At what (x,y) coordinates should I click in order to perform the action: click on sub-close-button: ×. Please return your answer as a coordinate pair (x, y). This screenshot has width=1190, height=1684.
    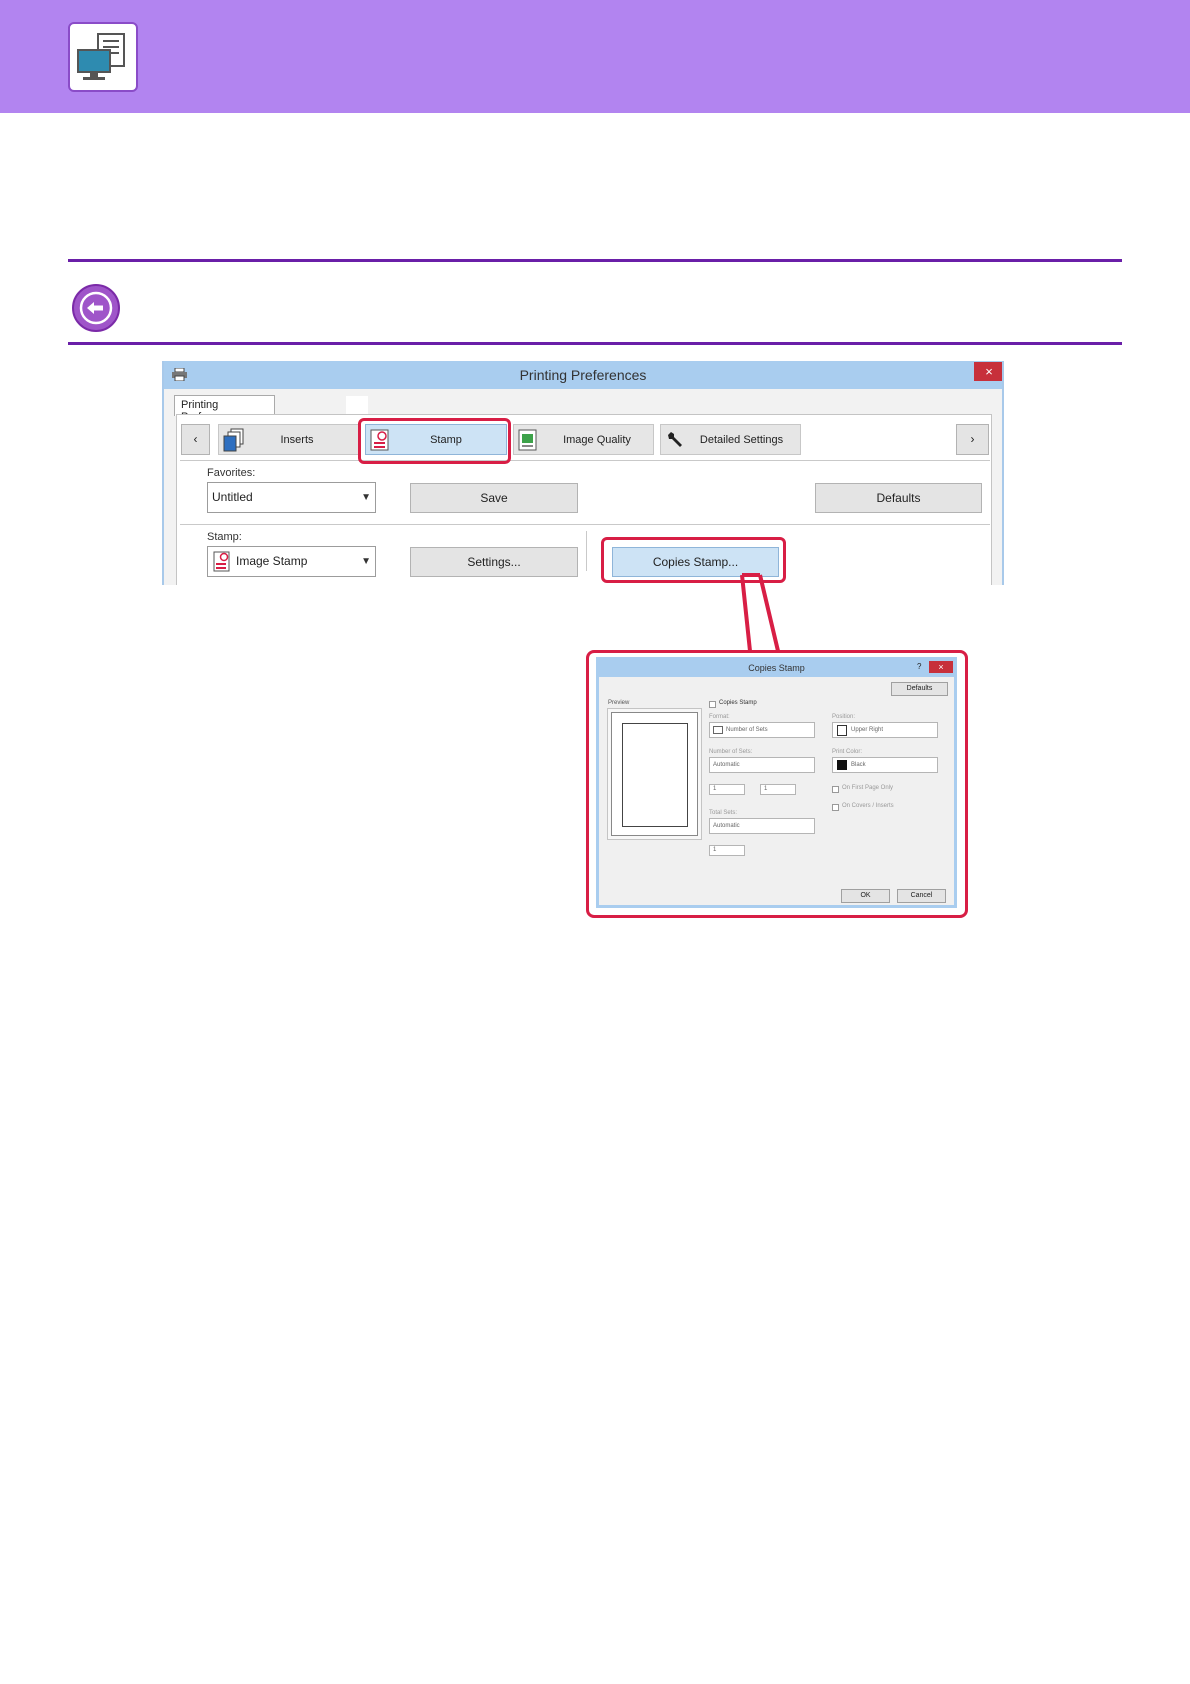
    Looking at the image, I should click on (941, 667).